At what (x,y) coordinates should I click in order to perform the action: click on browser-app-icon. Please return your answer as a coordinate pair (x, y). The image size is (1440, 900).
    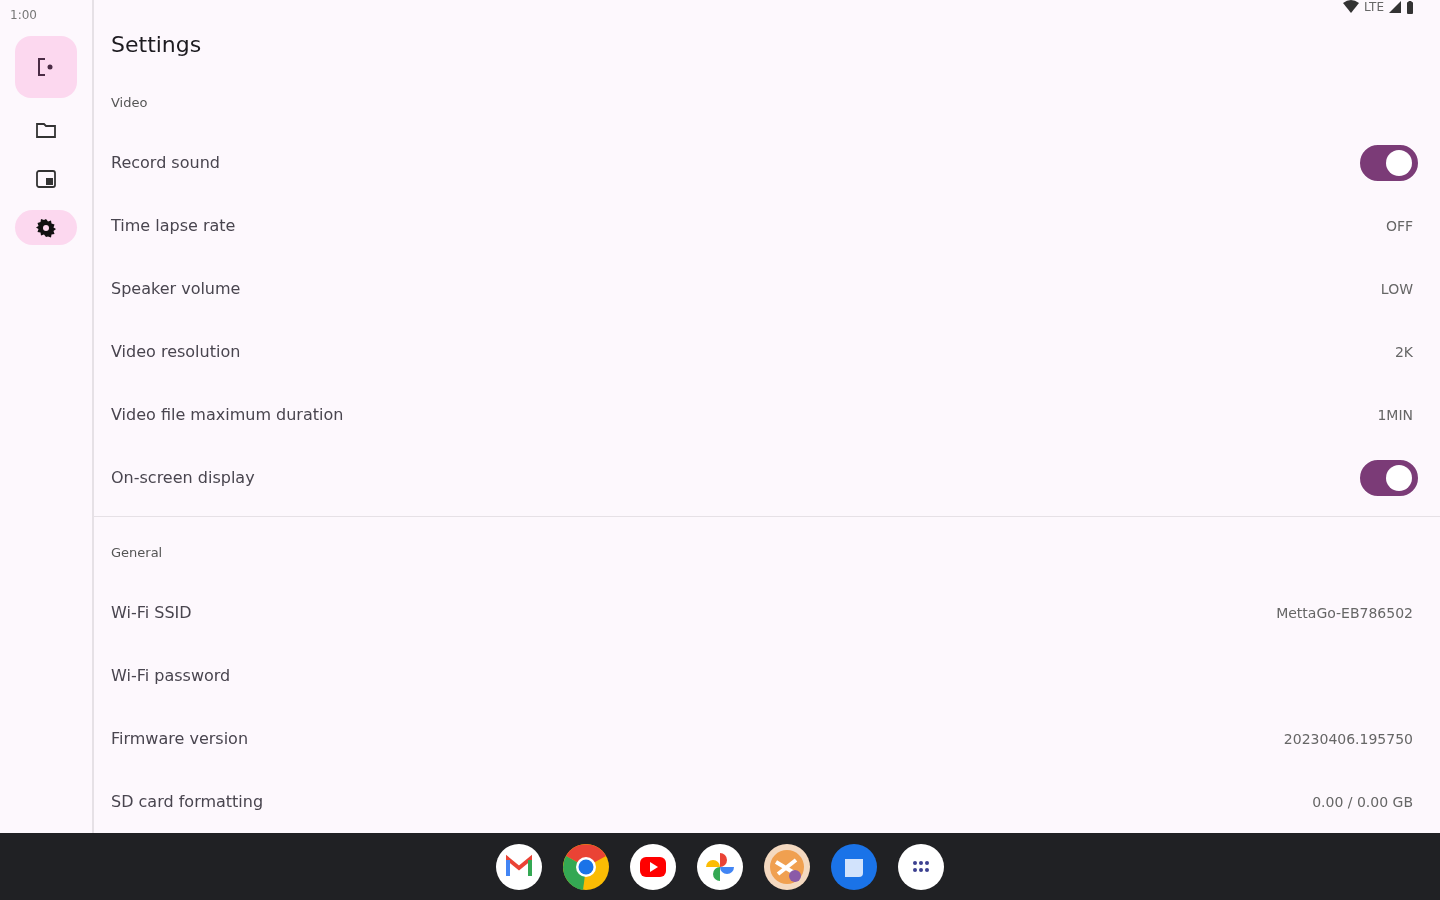
    Looking at the image, I should click on (586, 866).